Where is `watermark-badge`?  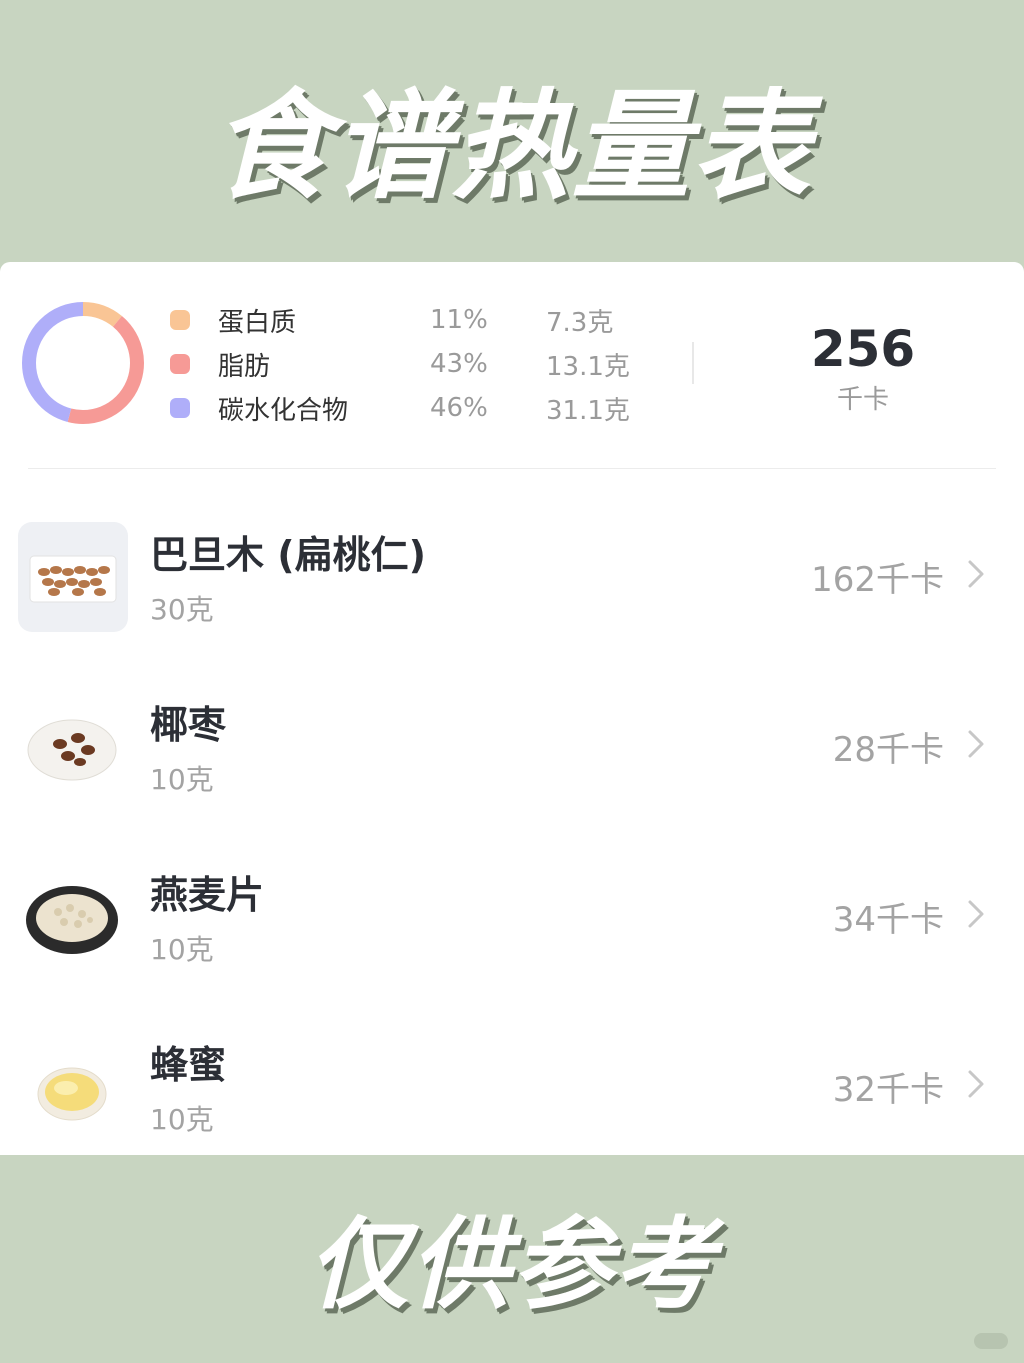
watermark-badge is located at coordinates (991, 1341).